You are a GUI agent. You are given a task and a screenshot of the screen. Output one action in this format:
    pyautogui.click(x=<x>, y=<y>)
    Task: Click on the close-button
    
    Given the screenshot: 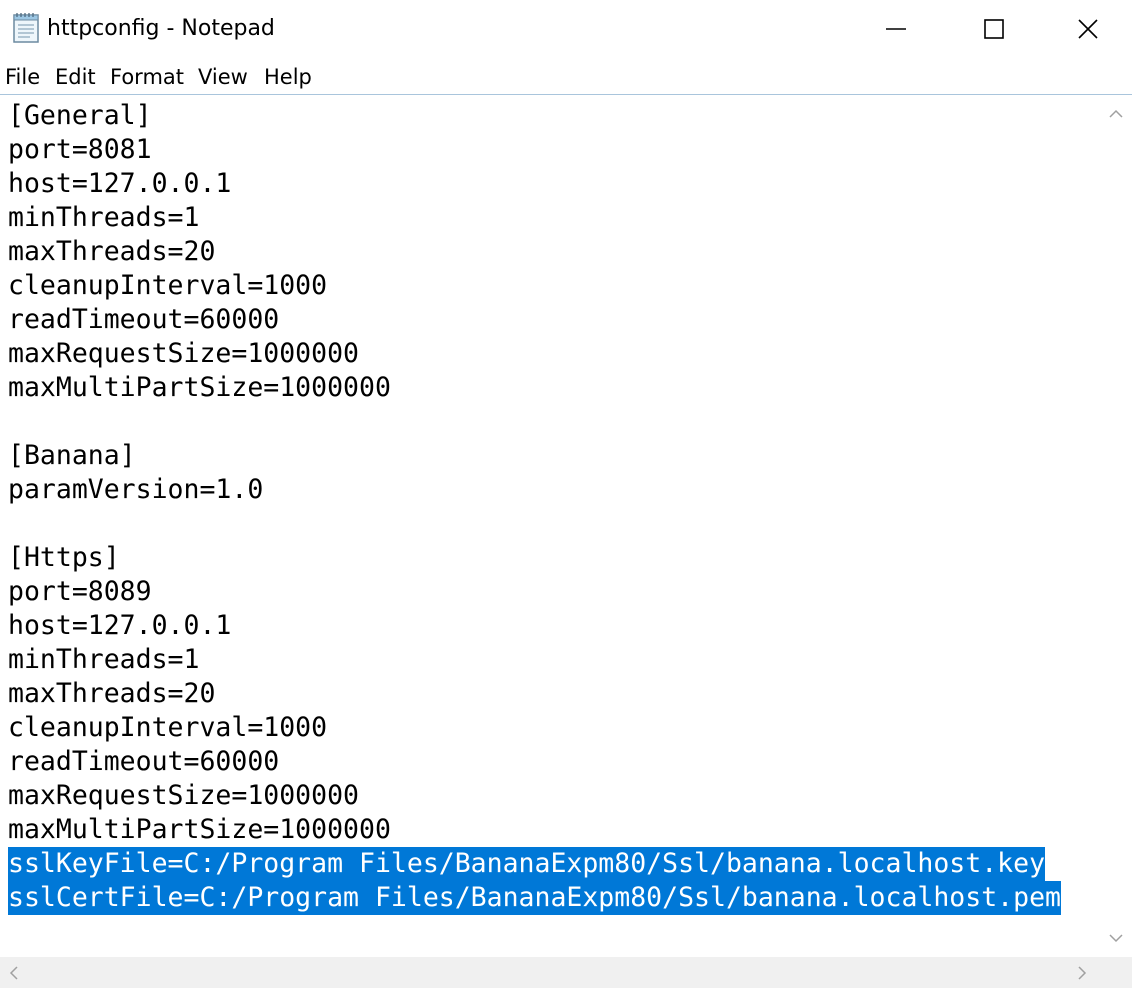 What is the action you would take?
    pyautogui.click(x=1087, y=29)
    